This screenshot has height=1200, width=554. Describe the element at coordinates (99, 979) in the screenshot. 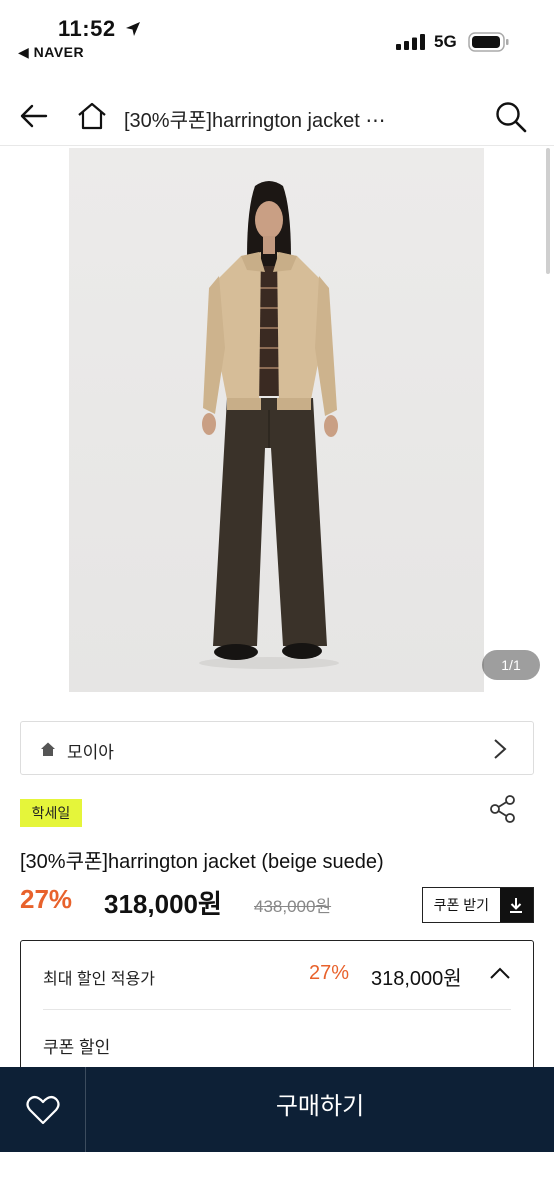

I see `max-discount-label: 최대 할인 적용가` at that location.